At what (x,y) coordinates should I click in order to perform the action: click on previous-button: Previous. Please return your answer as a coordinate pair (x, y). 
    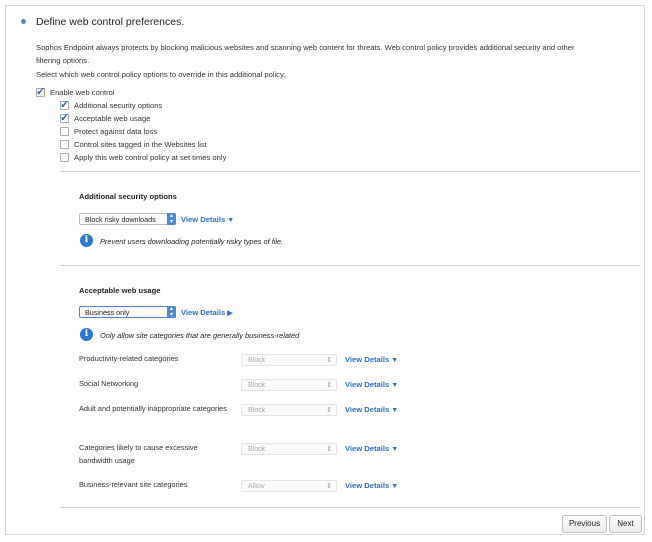
    Looking at the image, I should click on (584, 524).